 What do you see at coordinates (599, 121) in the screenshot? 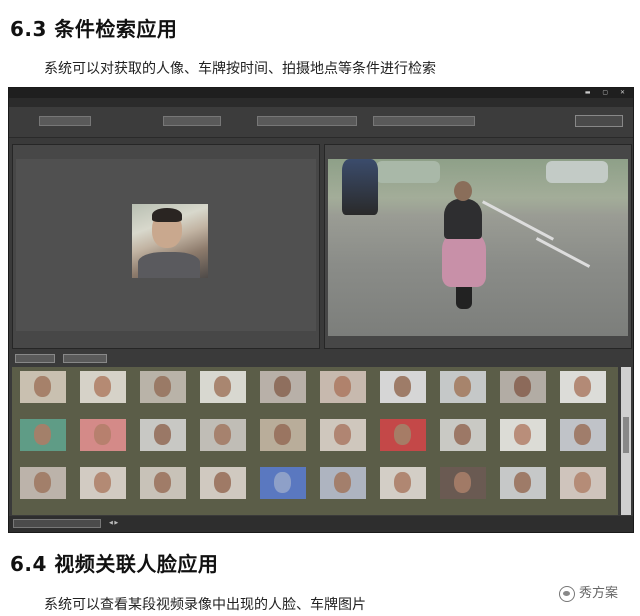
I see `search-button` at bounding box center [599, 121].